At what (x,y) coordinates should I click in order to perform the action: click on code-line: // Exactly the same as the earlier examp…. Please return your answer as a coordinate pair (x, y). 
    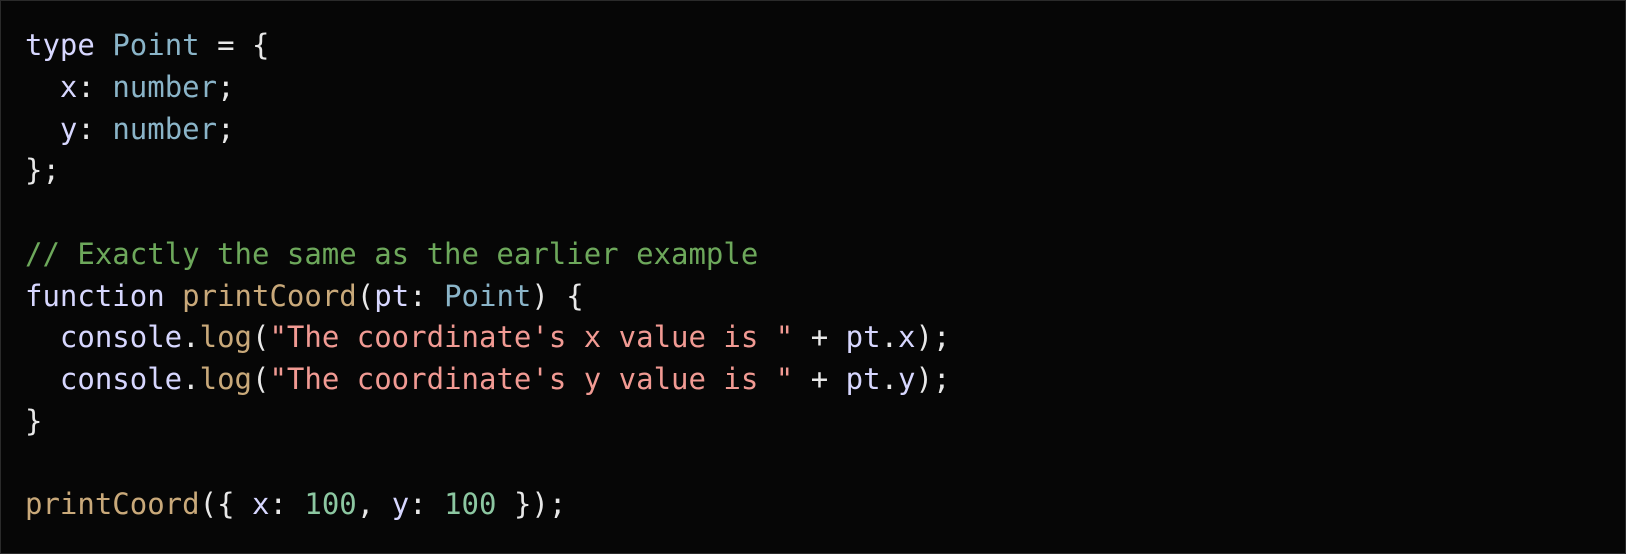
    Looking at the image, I should click on (487, 255).